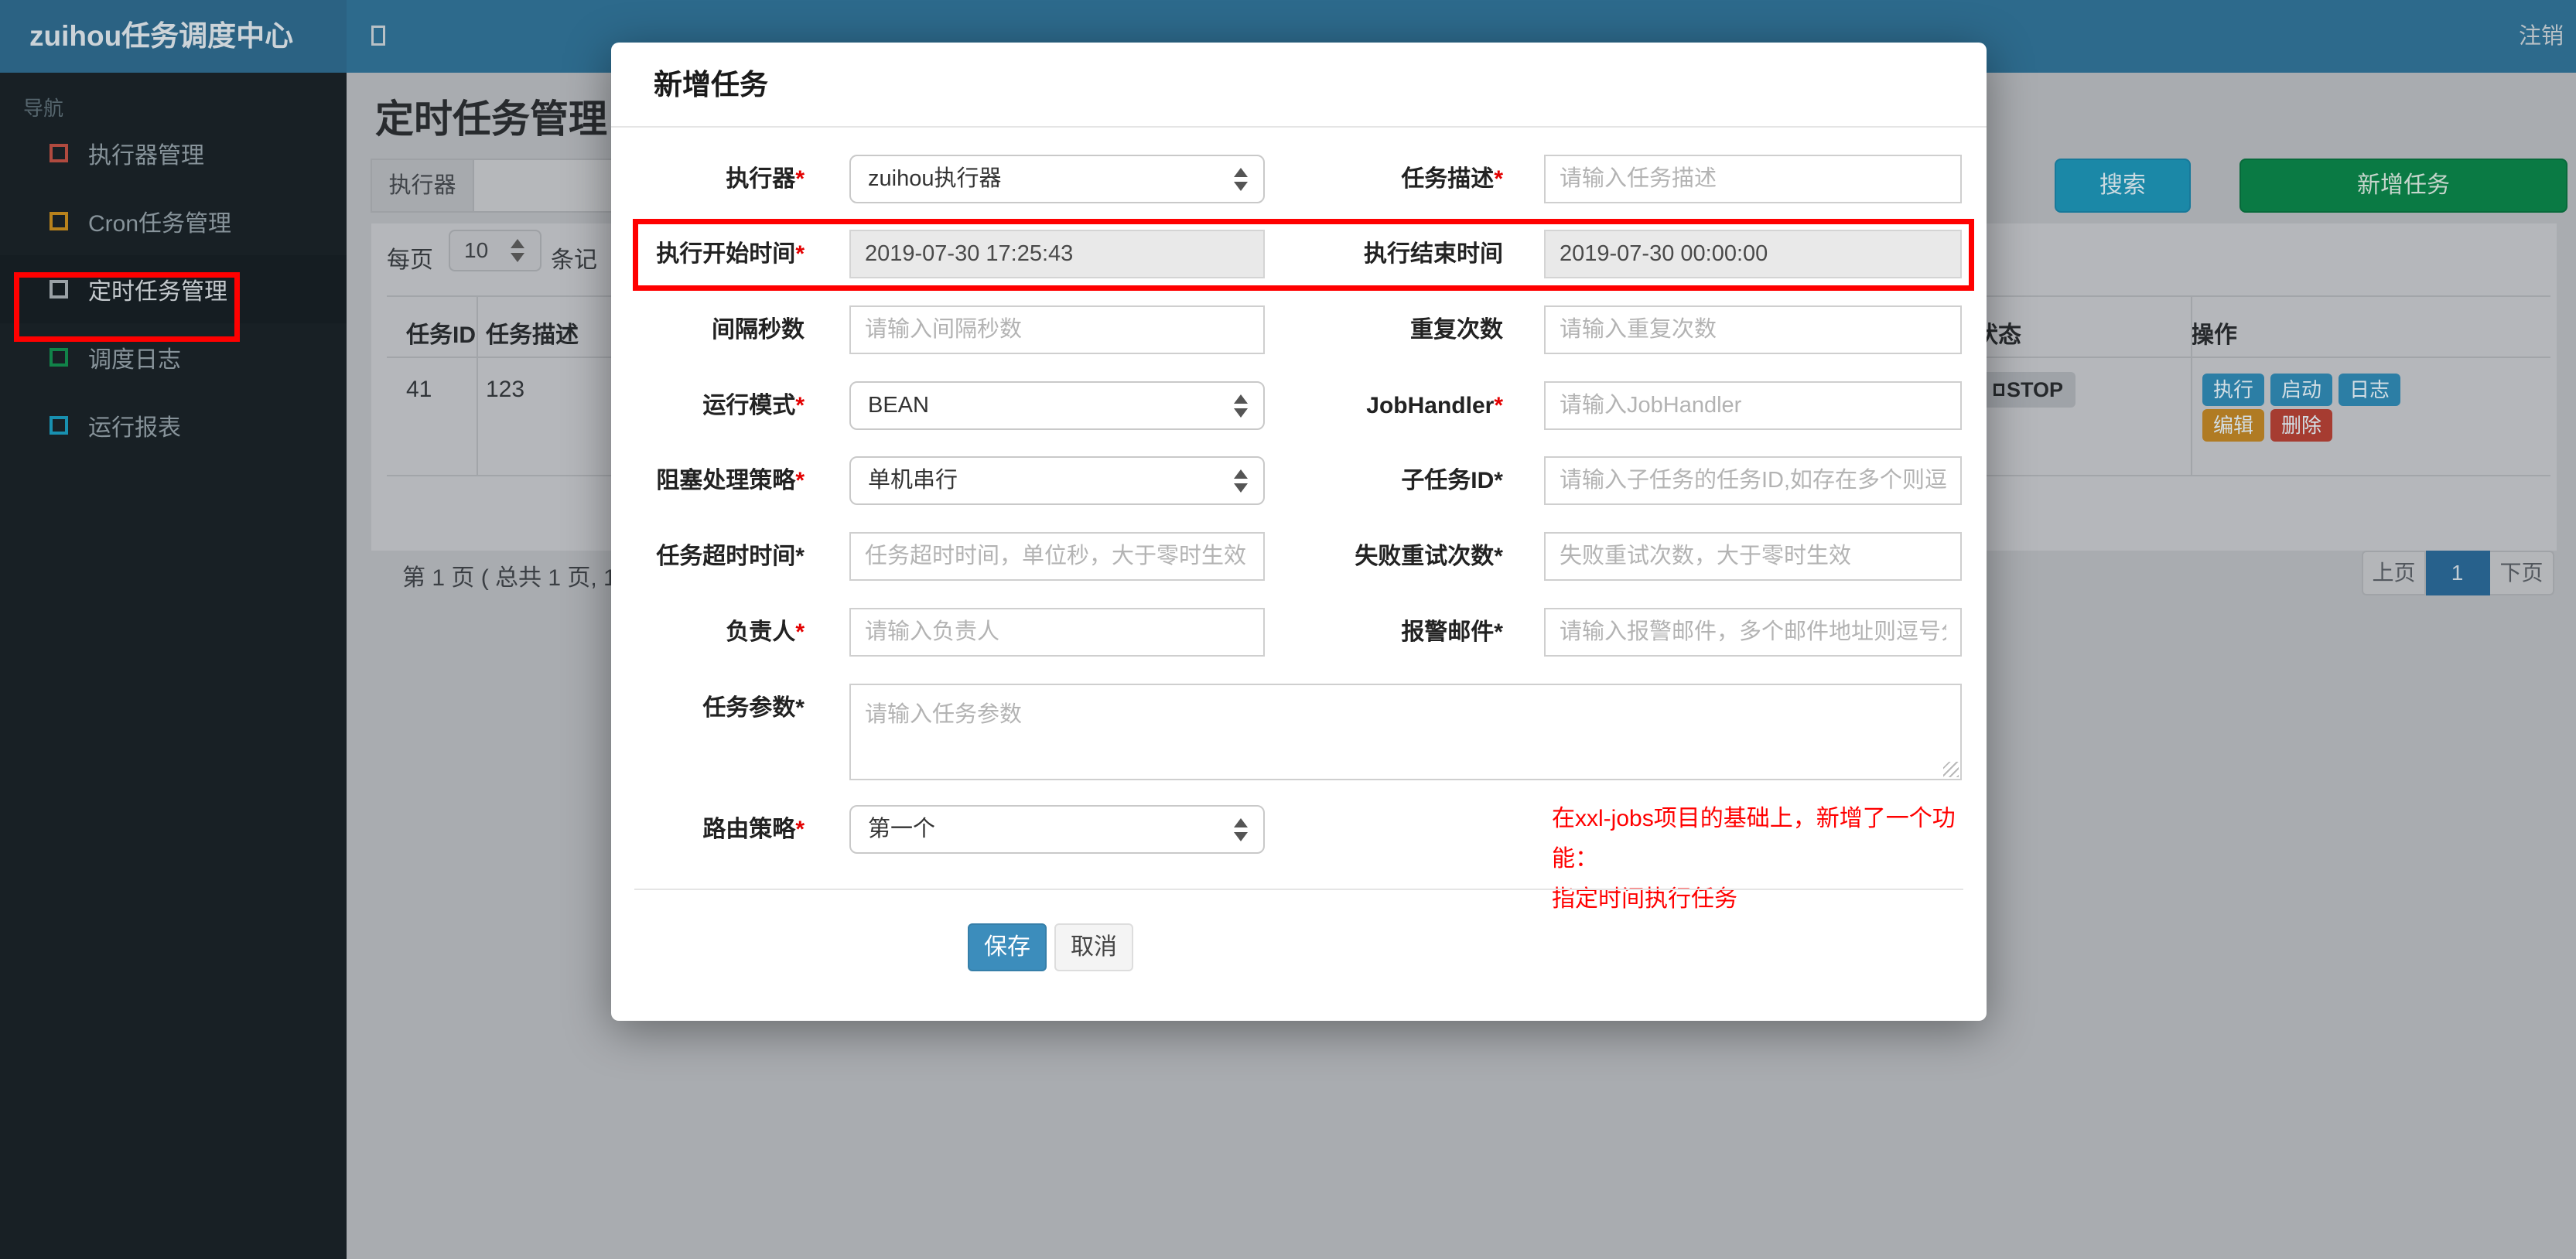 Image resolution: width=2576 pixels, height=1259 pixels. Describe the element at coordinates (765, 632) in the screenshot. I see `owner-label: 负责人*` at that location.